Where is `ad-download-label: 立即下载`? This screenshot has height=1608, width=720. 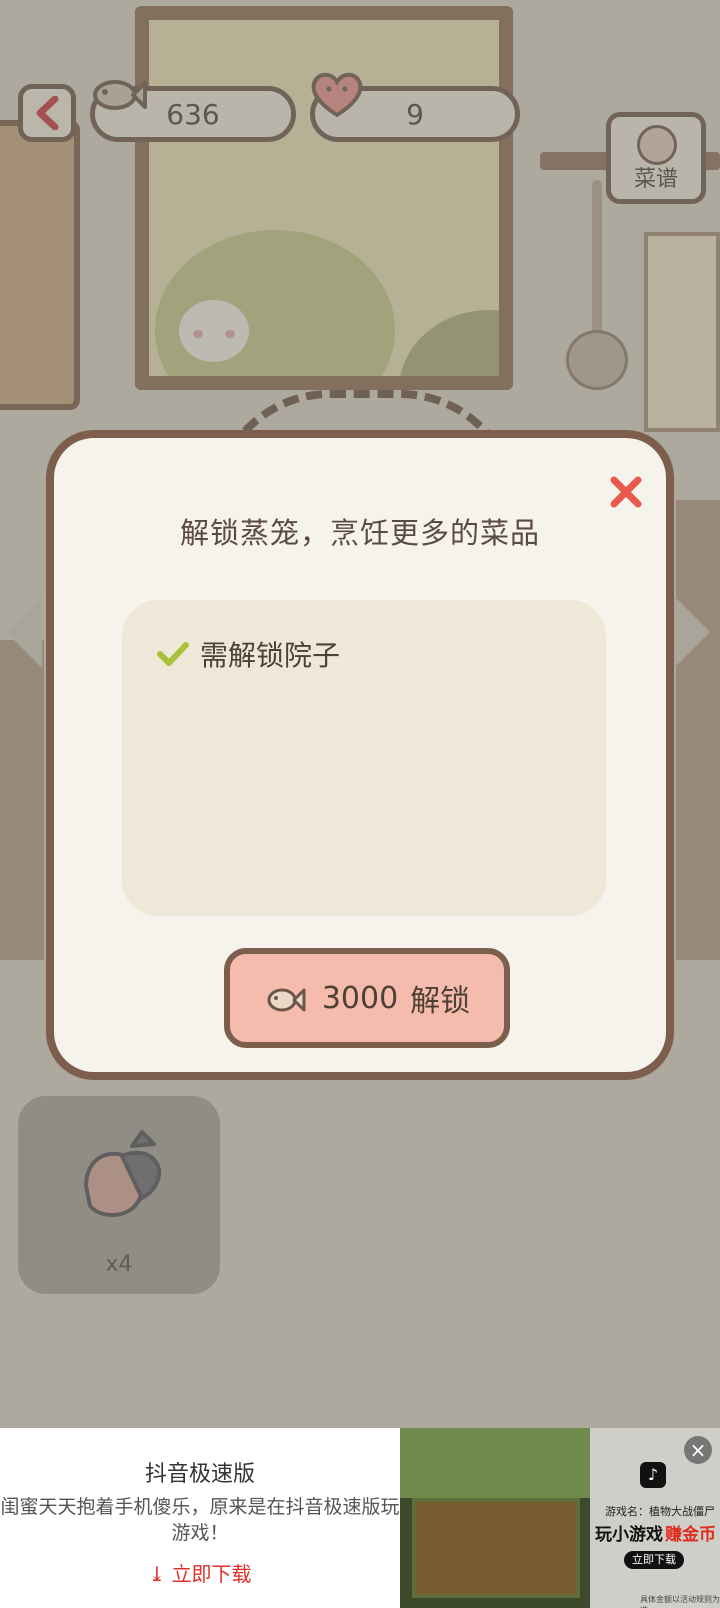
ad-download-label: 立即下载 is located at coordinates (211, 1574).